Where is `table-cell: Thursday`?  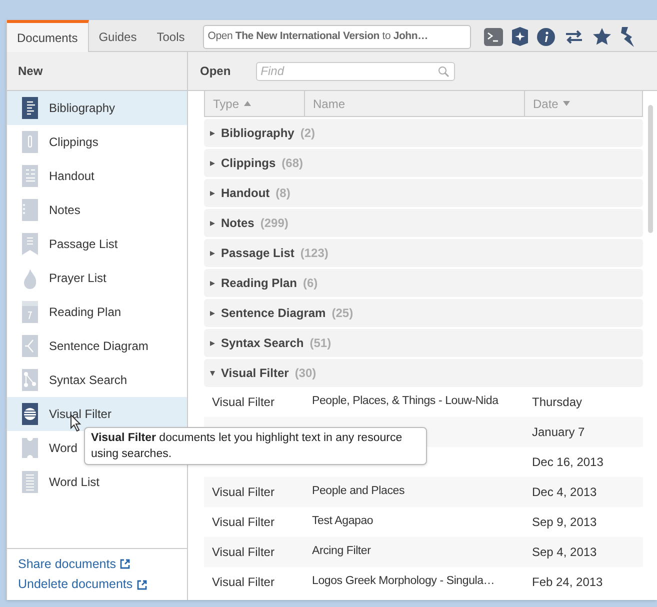
table-cell: Thursday is located at coordinates (557, 402).